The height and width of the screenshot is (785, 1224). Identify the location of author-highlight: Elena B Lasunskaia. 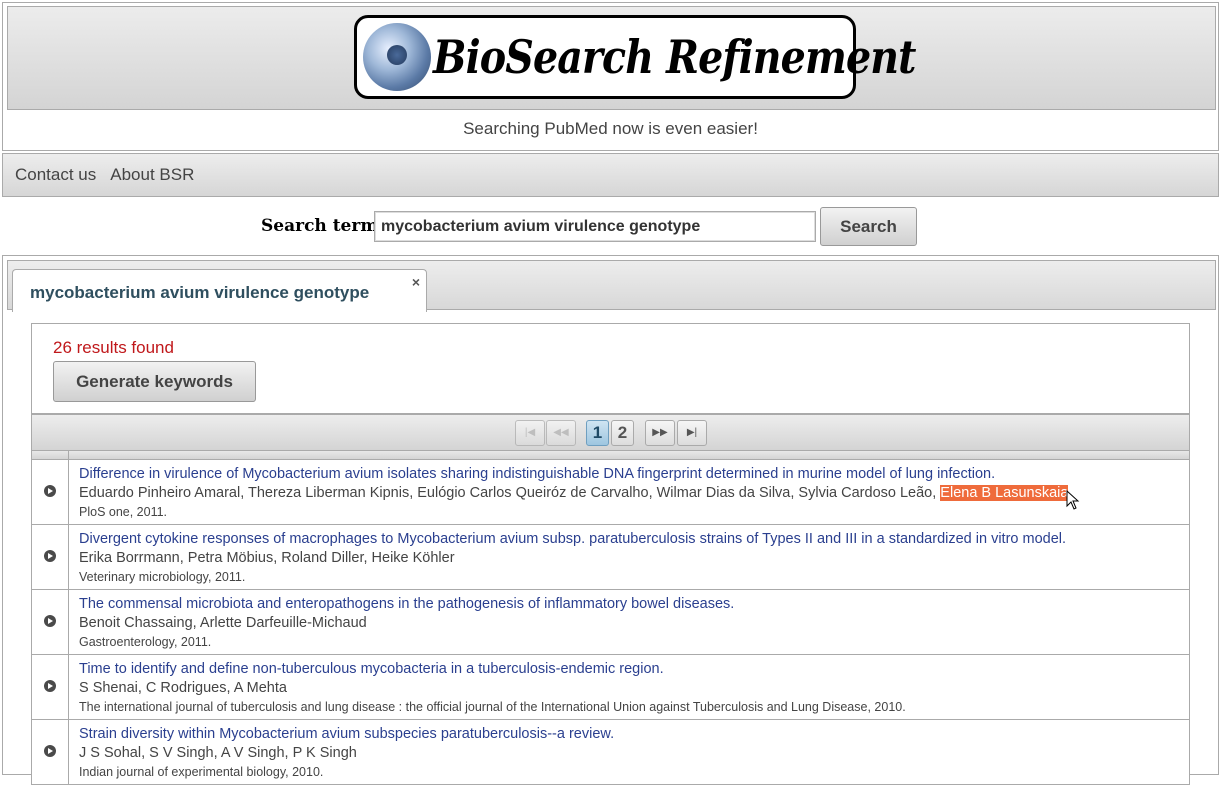
(1004, 493).